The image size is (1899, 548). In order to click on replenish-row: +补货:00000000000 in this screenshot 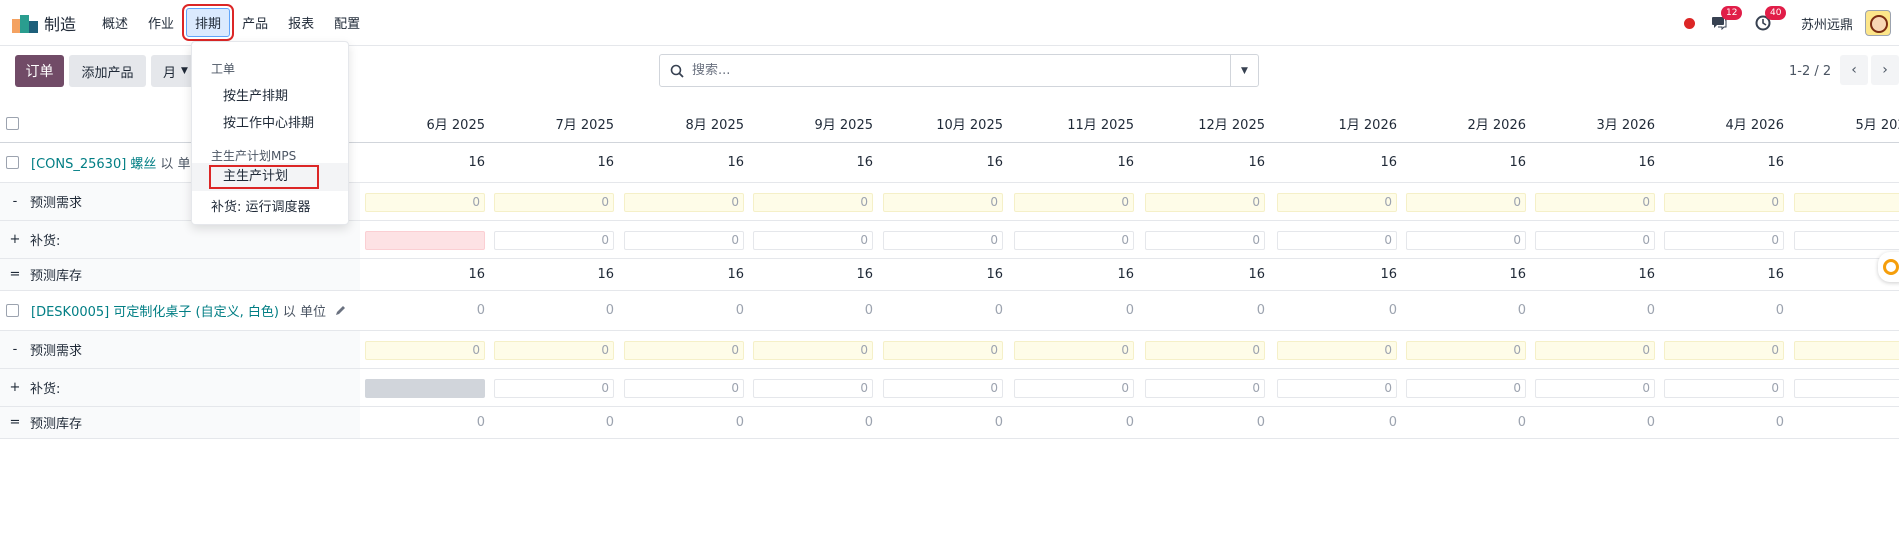, I will do `click(949, 240)`.